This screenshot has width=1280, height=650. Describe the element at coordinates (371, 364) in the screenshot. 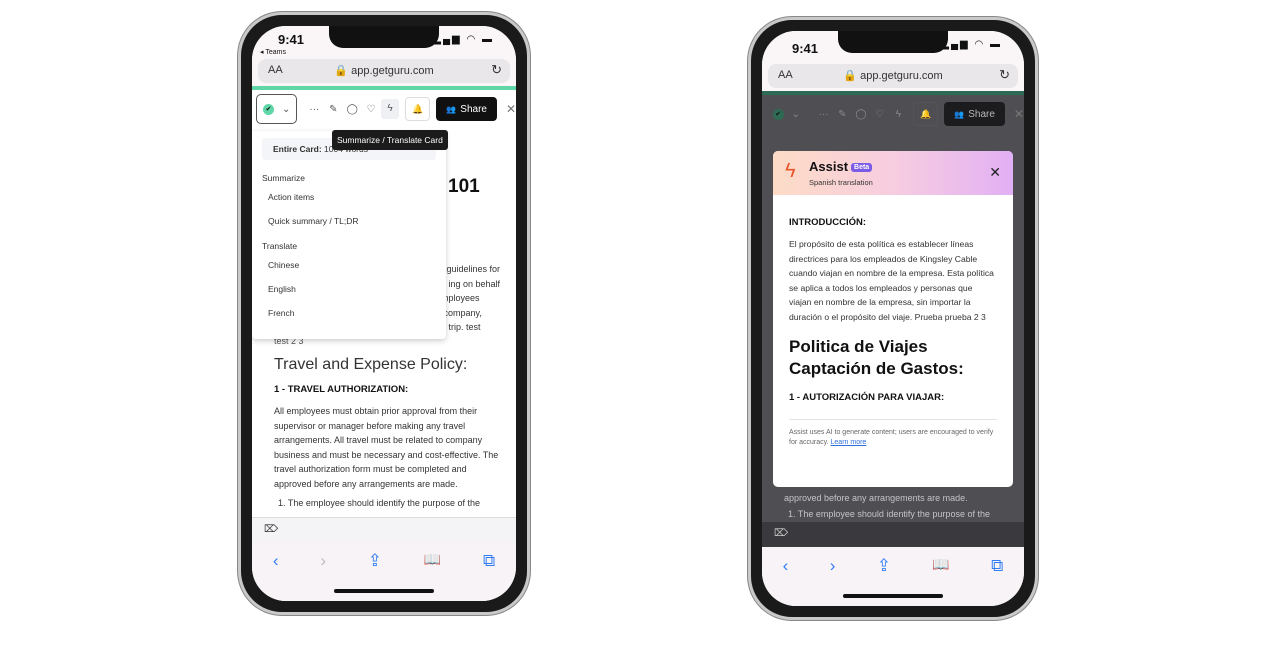

I see `policy-title: Travel and Expense Policy:` at that location.